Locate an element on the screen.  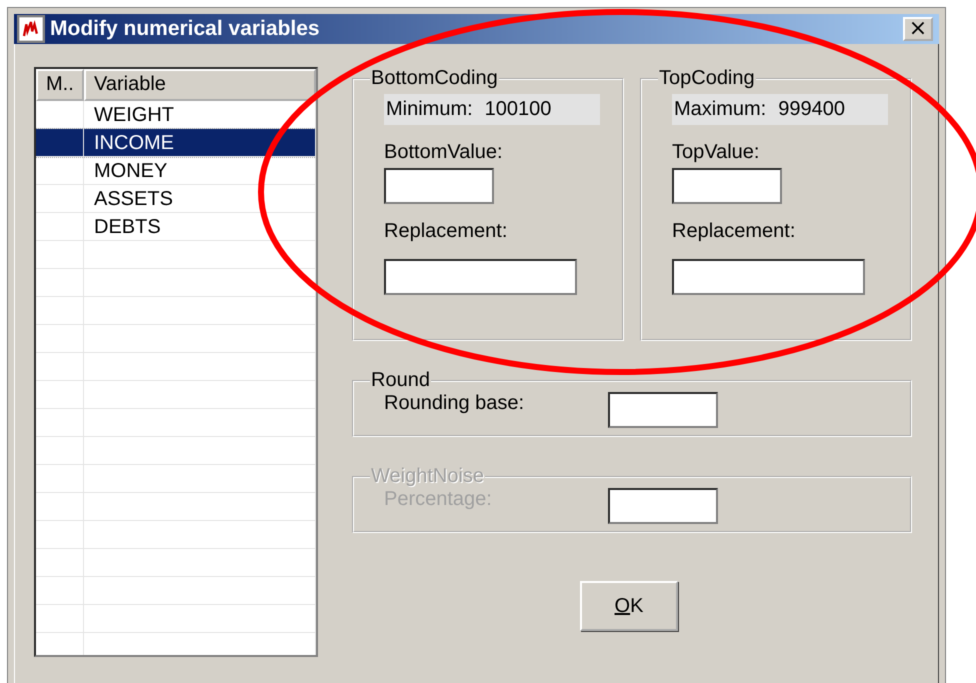
info-value: 100100 is located at coordinates (518, 109).